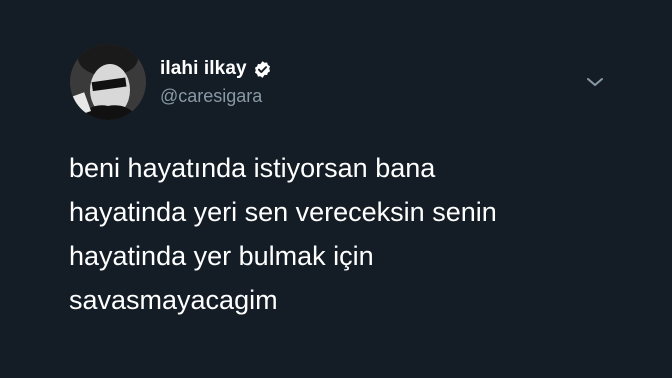  I want to click on author-handle: @caresigara, so click(211, 96).